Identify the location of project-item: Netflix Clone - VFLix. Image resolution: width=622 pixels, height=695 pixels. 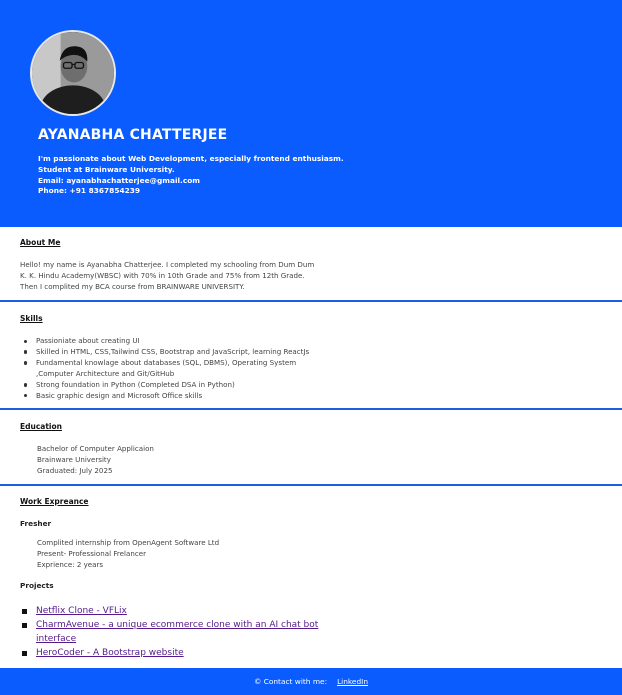
(172, 611).